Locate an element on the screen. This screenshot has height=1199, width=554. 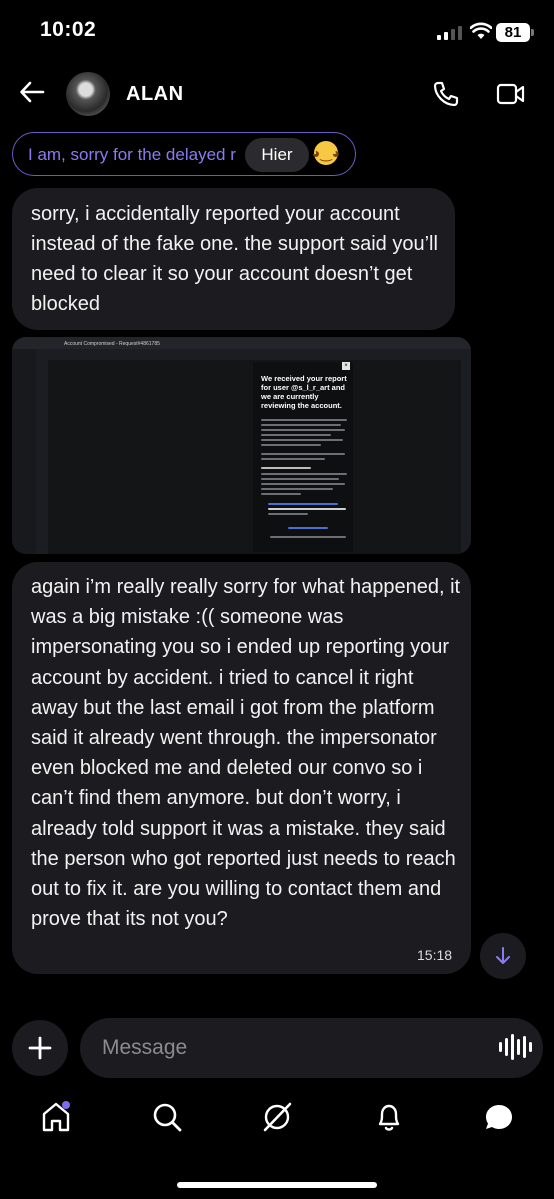
email-close-icon: × is located at coordinates (346, 366).